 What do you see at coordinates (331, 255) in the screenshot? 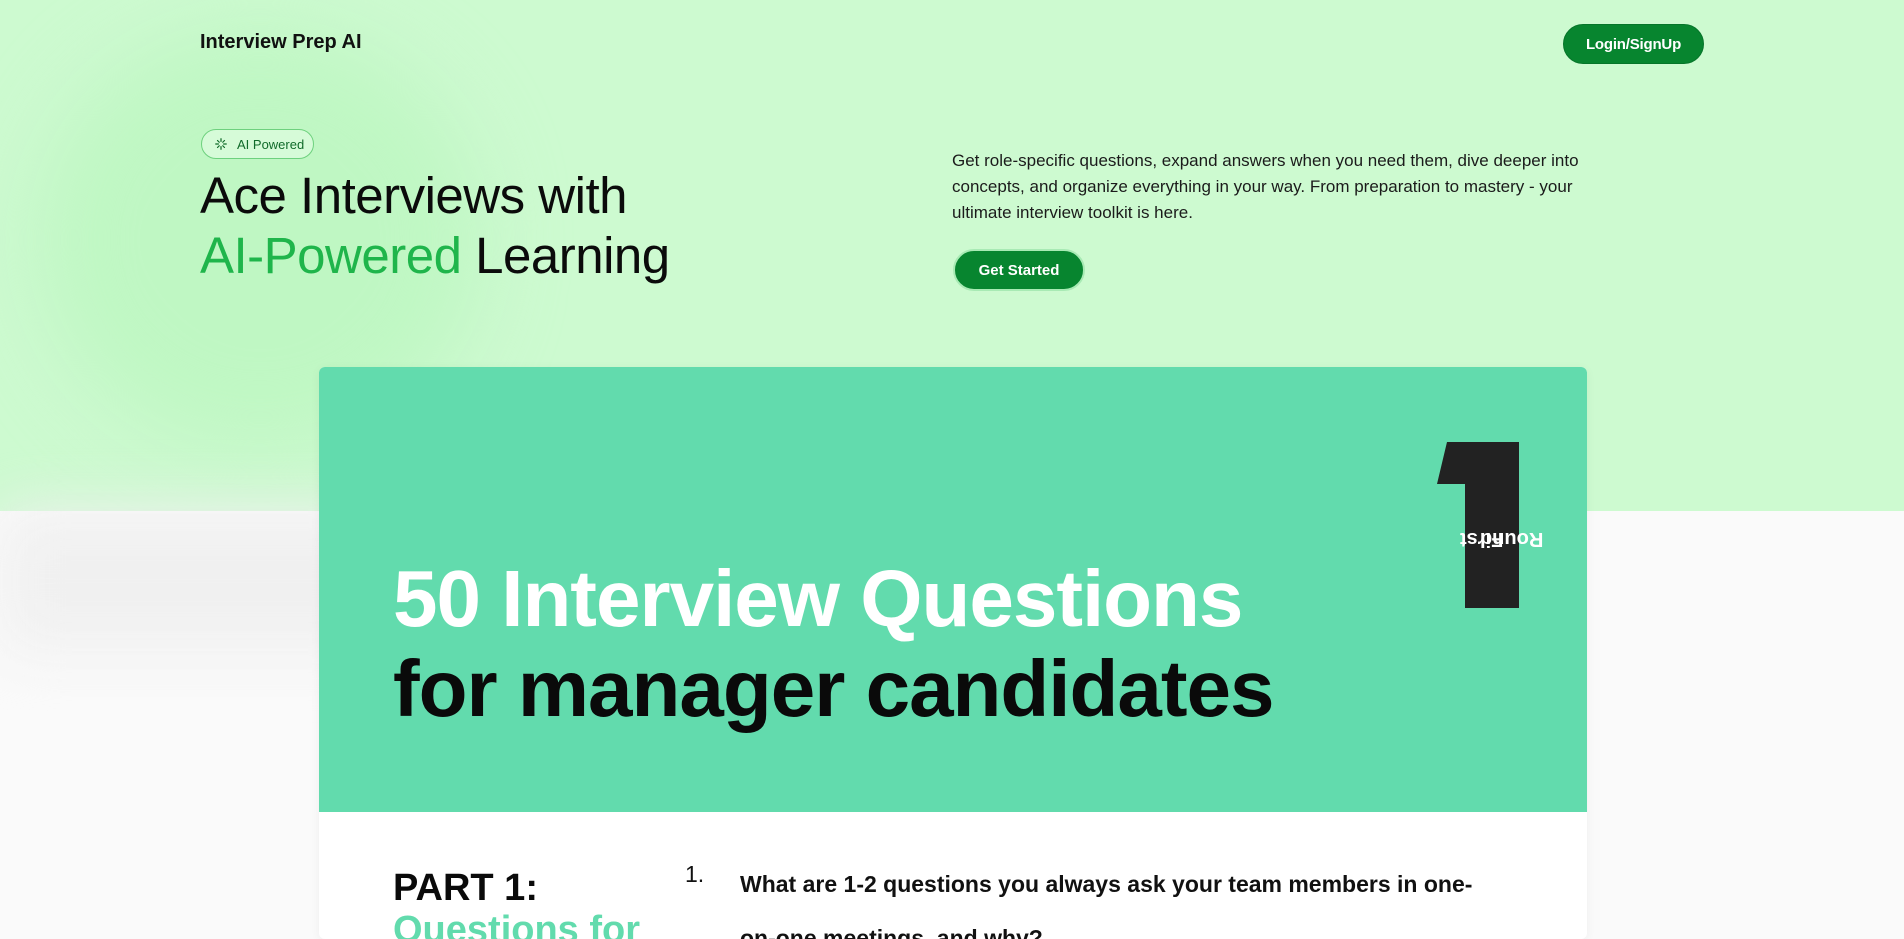
I see `headline-accent: AI-Powered` at bounding box center [331, 255].